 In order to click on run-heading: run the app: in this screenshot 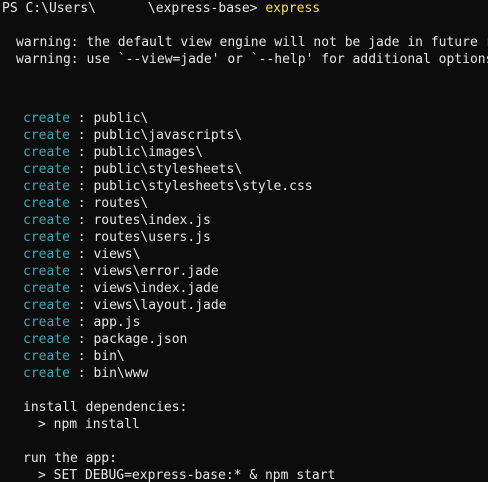, I will do `click(70, 458)`.